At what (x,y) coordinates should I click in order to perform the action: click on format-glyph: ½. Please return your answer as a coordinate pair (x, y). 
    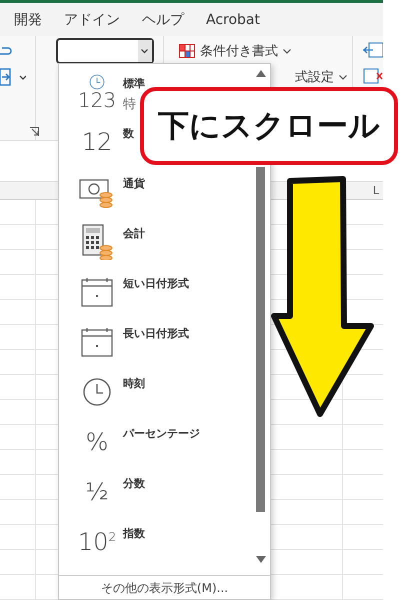
    Looking at the image, I should click on (97, 492).